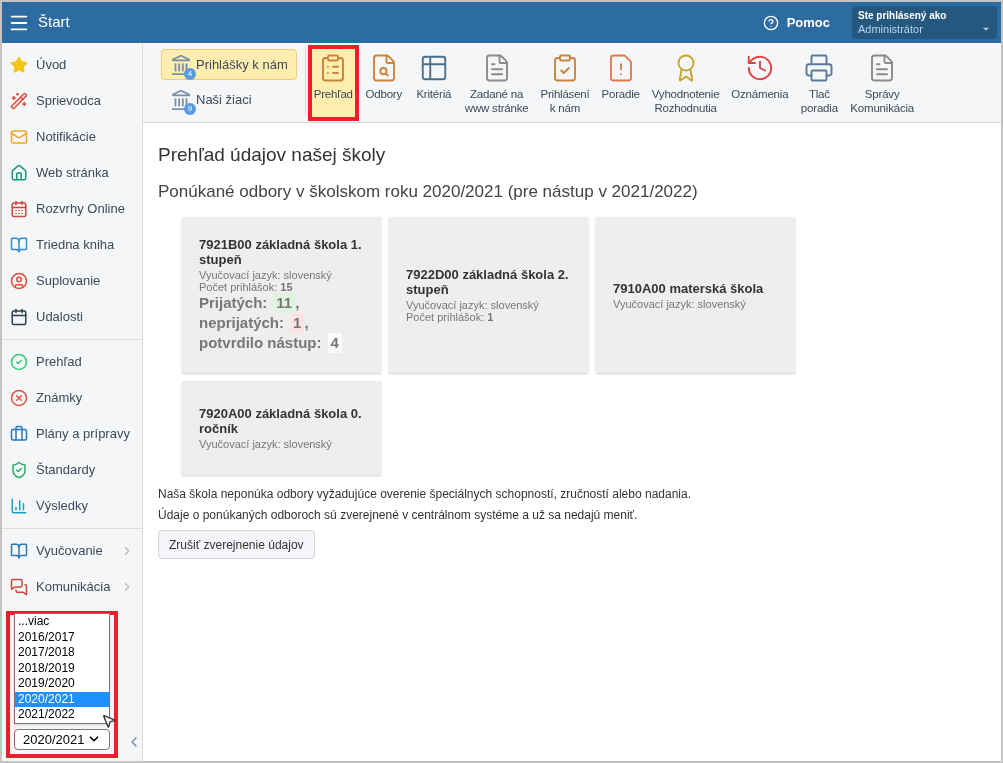 The width and height of the screenshot is (1003, 763). Describe the element at coordinates (72, 398) in the screenshot. I see `sidebar-item: Známky` at that location.